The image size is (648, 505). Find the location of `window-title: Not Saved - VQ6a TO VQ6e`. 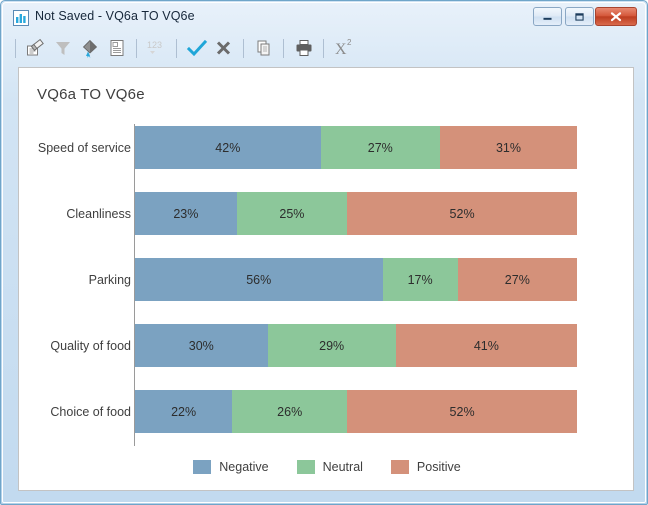

window-title: Not Saved - VQ6a TO VQ6e is located at coordinates (115, 16).